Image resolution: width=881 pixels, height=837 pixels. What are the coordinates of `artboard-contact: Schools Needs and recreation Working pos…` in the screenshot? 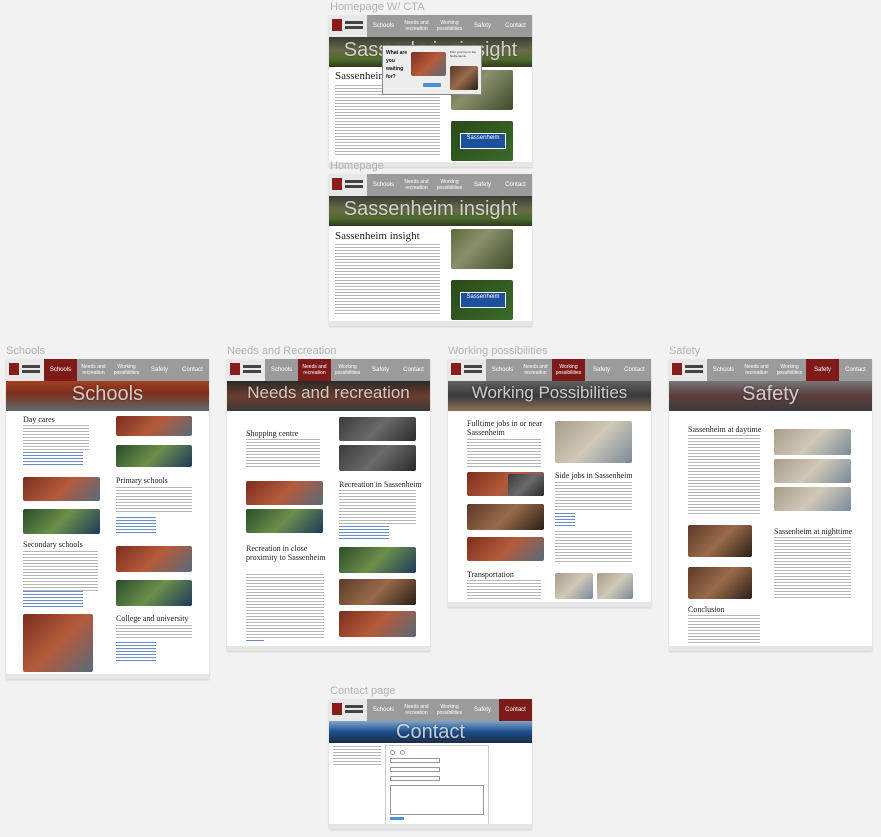 It's located at (430, 764).